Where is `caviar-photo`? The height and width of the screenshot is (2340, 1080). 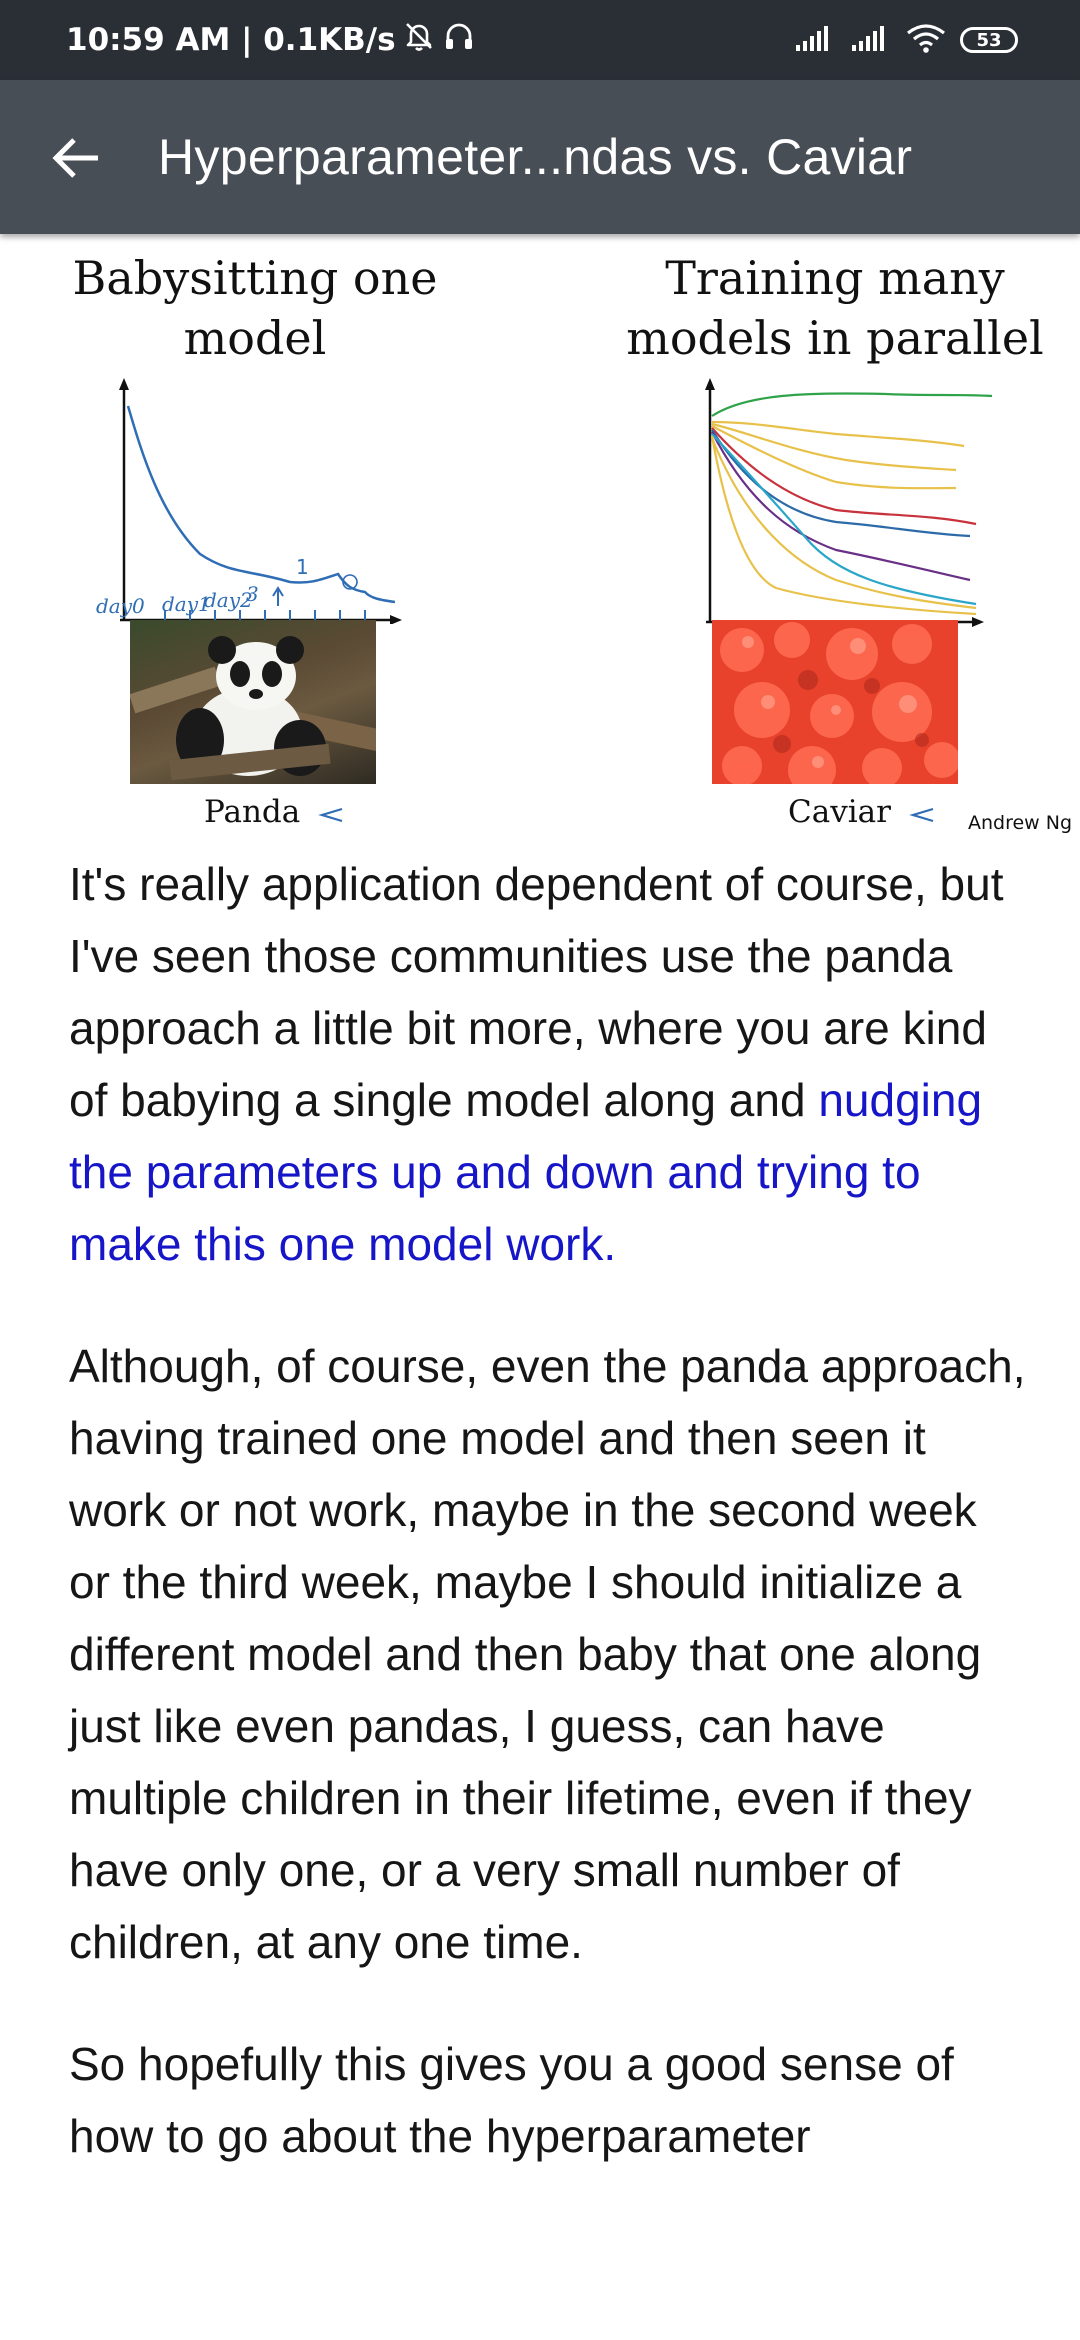
caviar-photo is located at coordinates (835, 702).